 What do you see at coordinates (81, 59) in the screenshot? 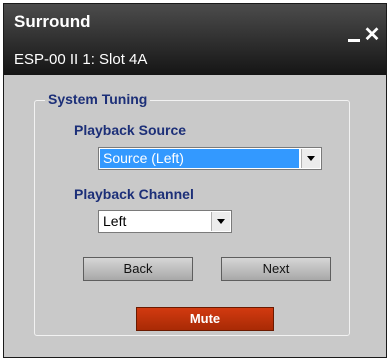
I see `window-subtitle: ESP-00 II 1: Slot 4A` at bounding box center [81, 59].